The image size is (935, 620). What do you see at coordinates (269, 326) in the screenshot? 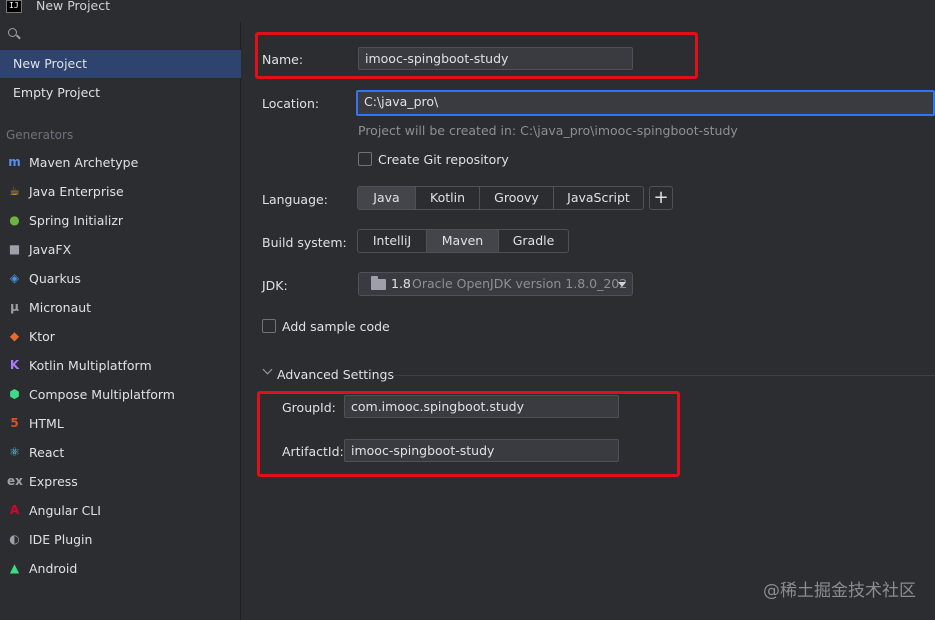
I see `sample-code-checkbox` at bounding box center [269, 326].